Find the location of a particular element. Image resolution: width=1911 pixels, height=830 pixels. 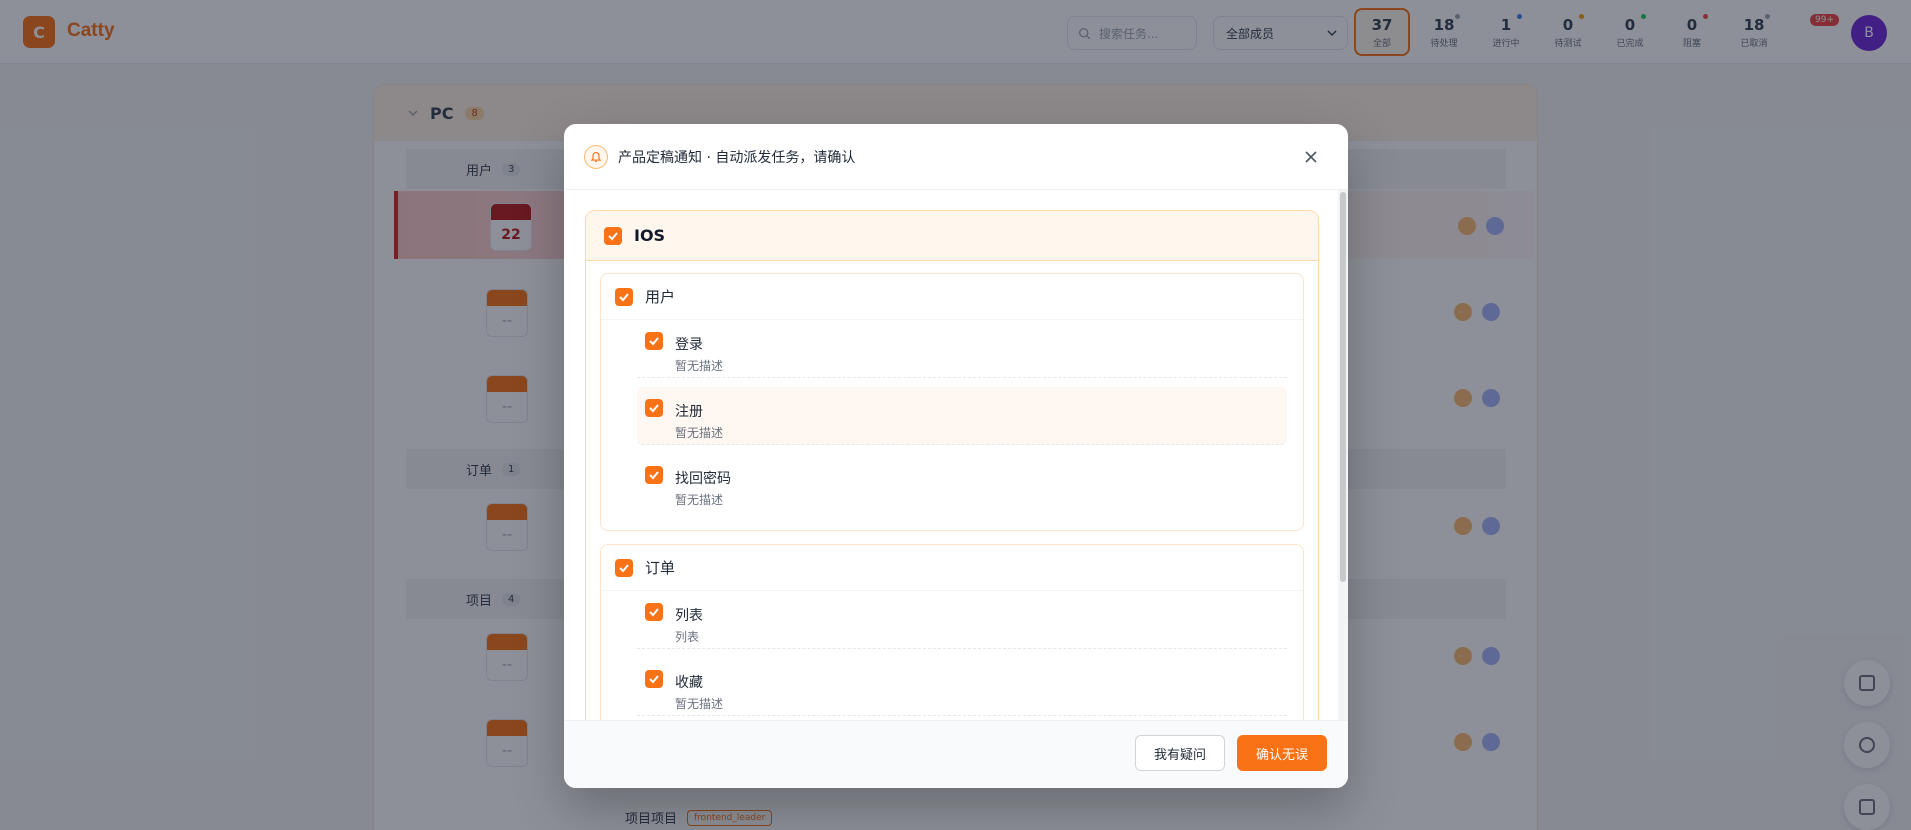

feature-desc: 列表 is located at coordinates (687, 637).